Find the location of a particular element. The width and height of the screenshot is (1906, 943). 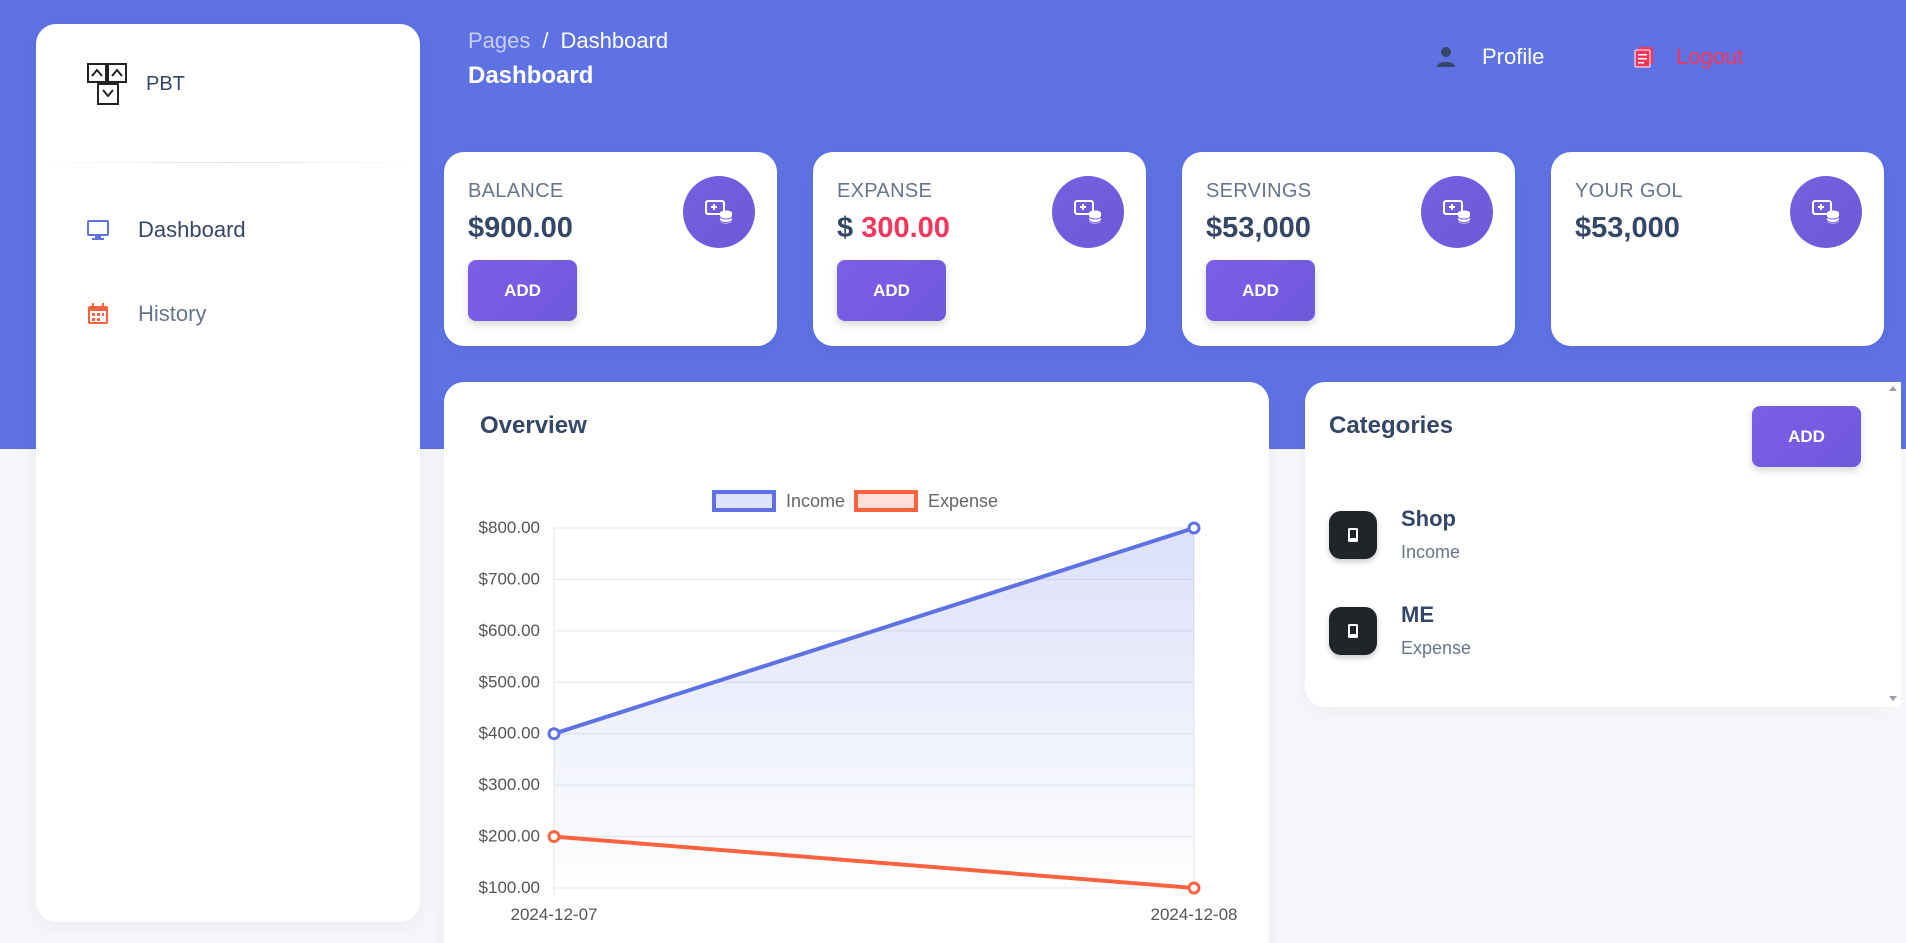

monitor-icon is located at coordinates (98, 230).